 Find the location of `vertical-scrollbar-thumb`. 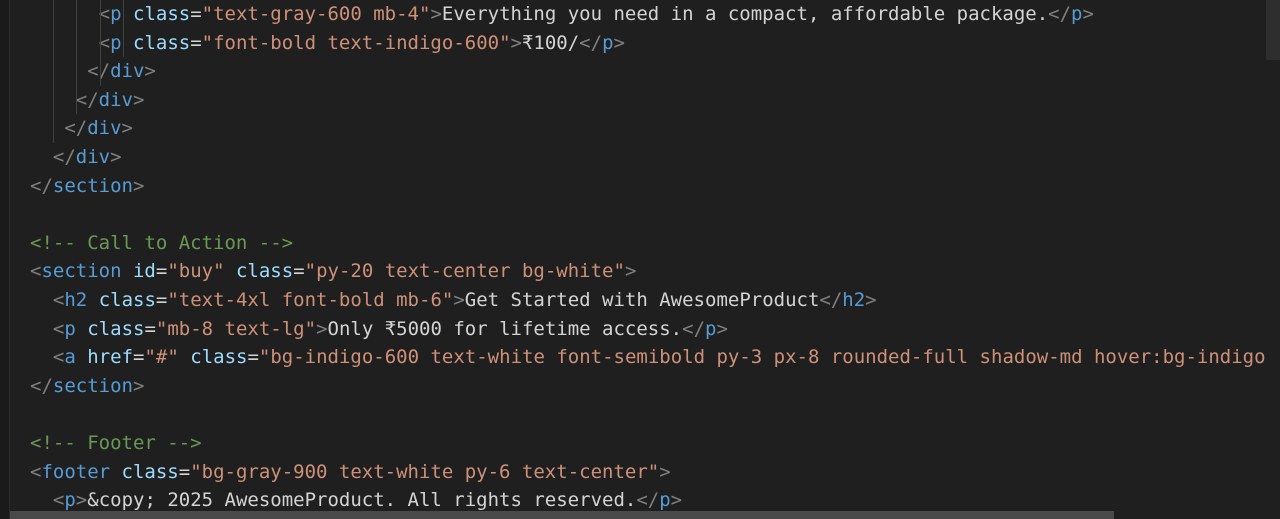

vertical-scrollbar-thumb is located at coordinates (1273, 30).